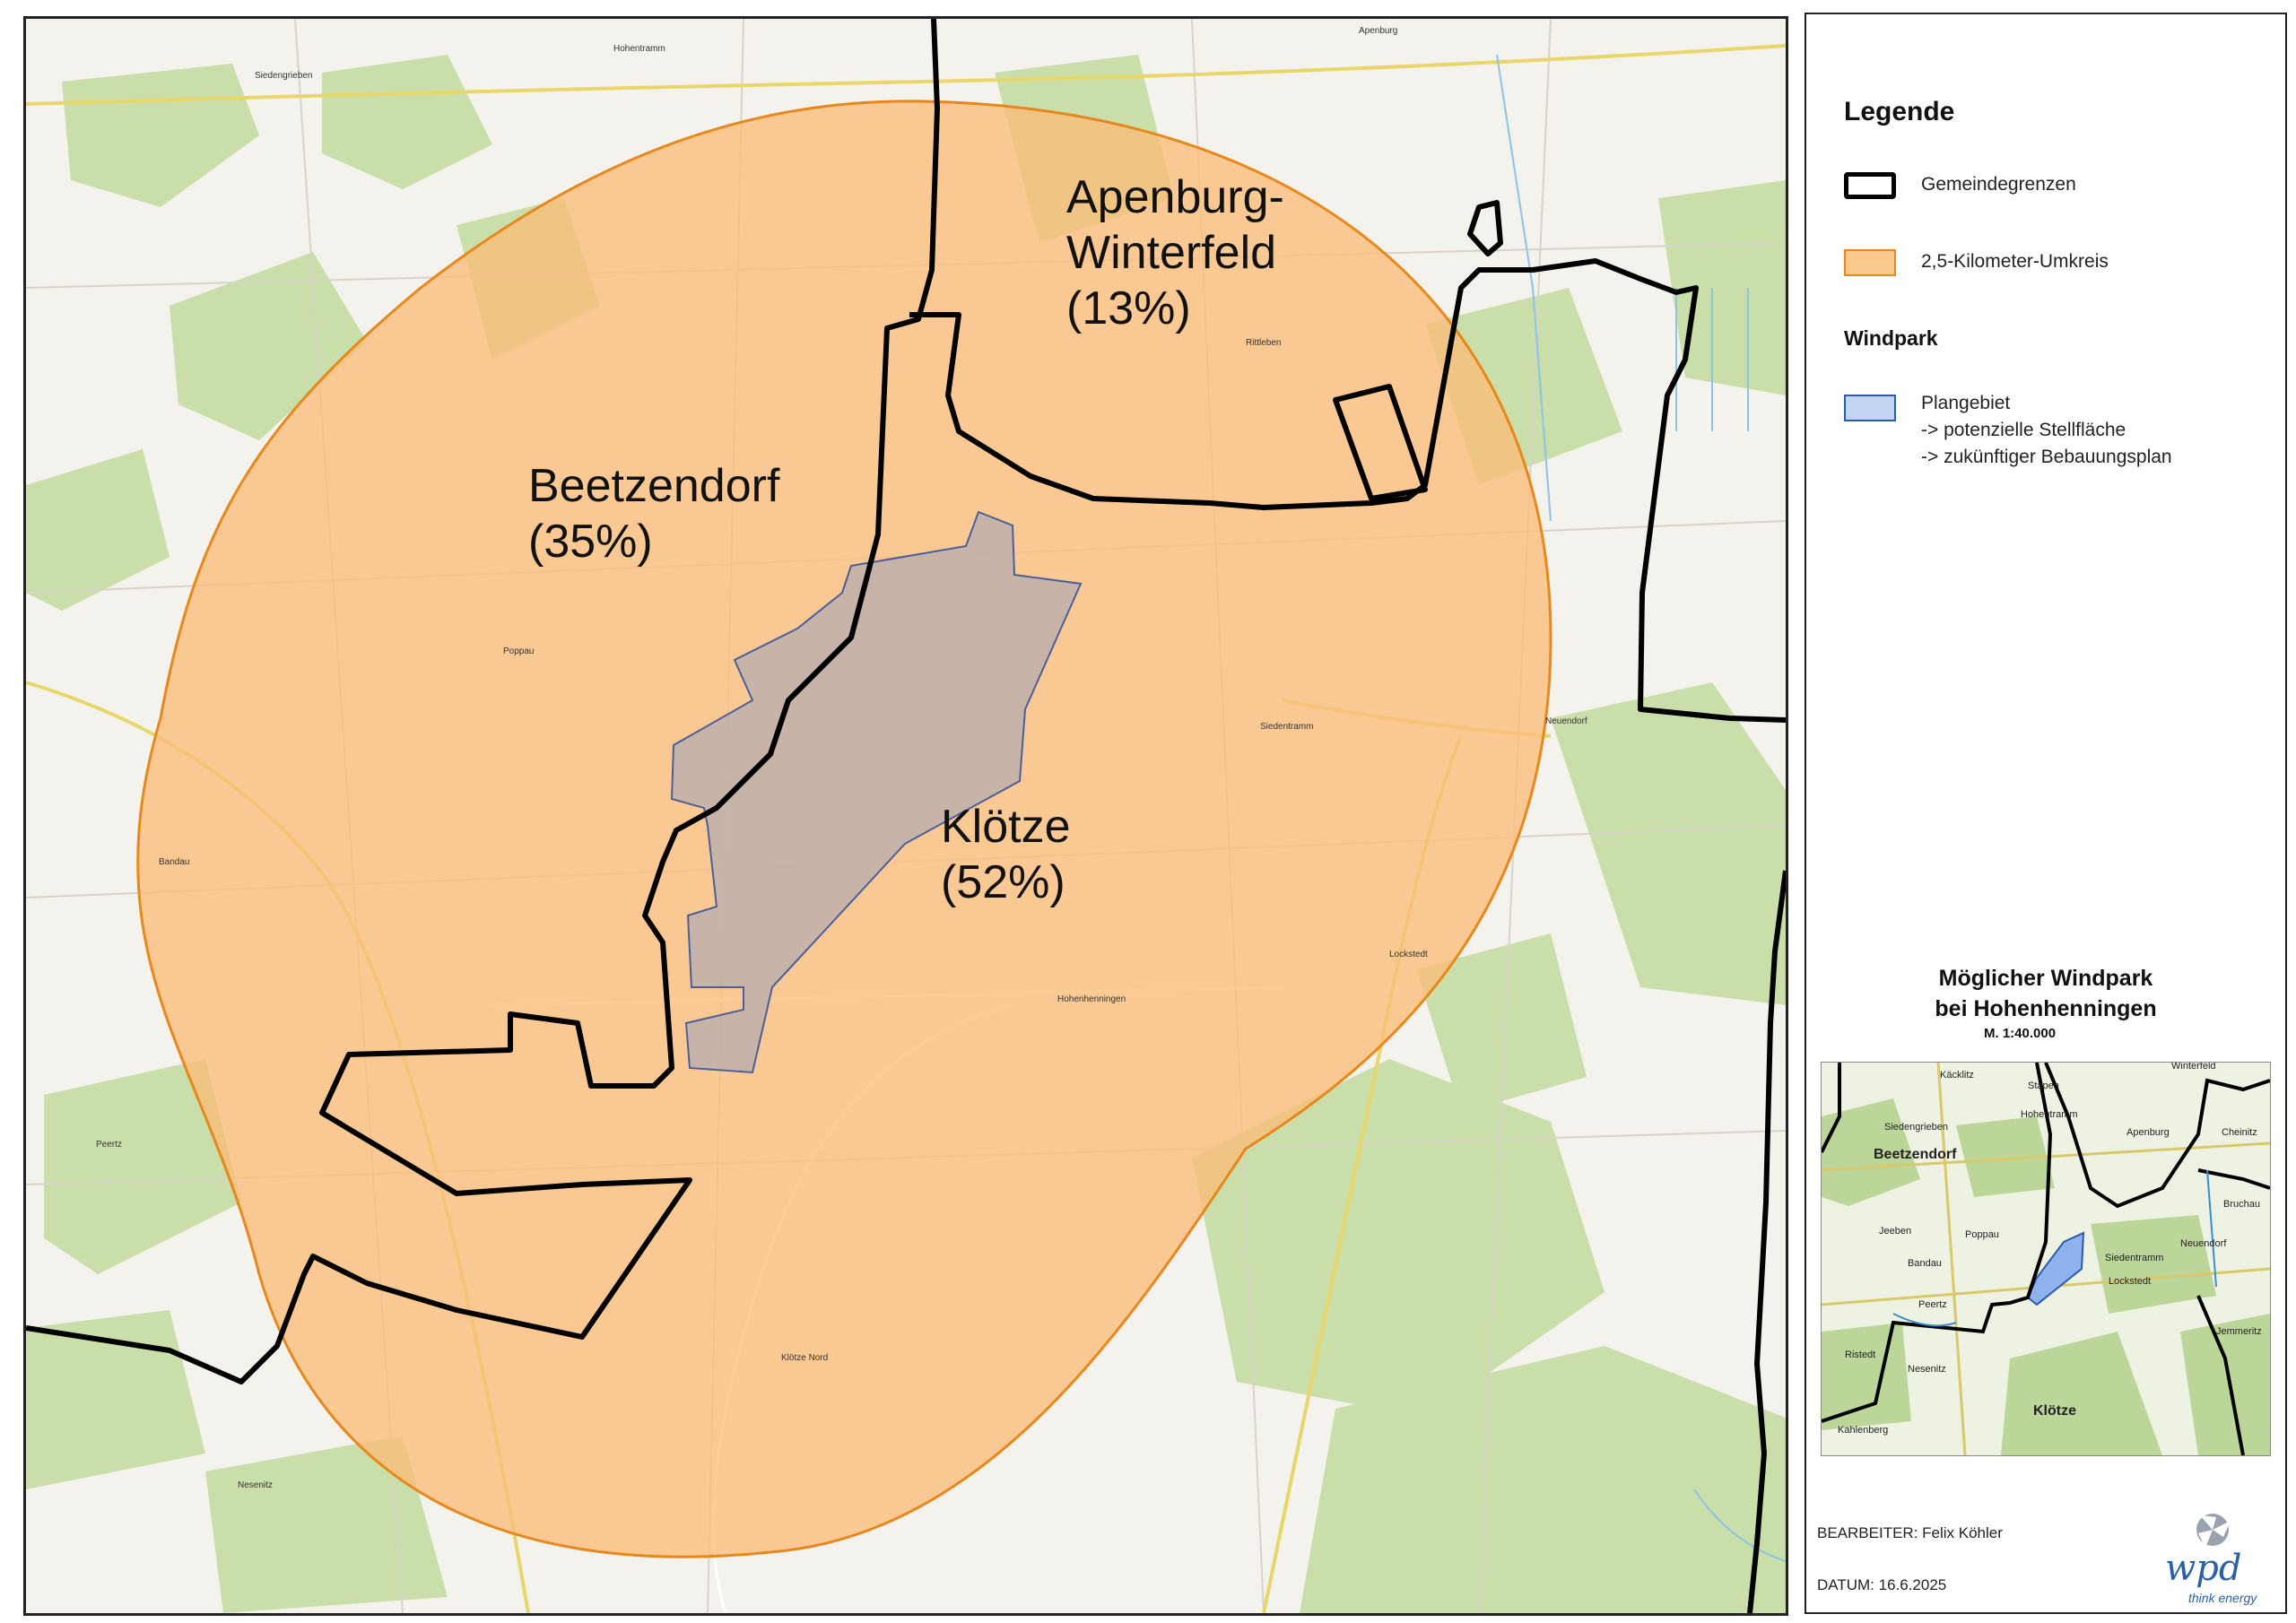 This screenshot has width=2296, height=1623. I want to click on overview-label: Beetzendorf, so click(1915, 1154).